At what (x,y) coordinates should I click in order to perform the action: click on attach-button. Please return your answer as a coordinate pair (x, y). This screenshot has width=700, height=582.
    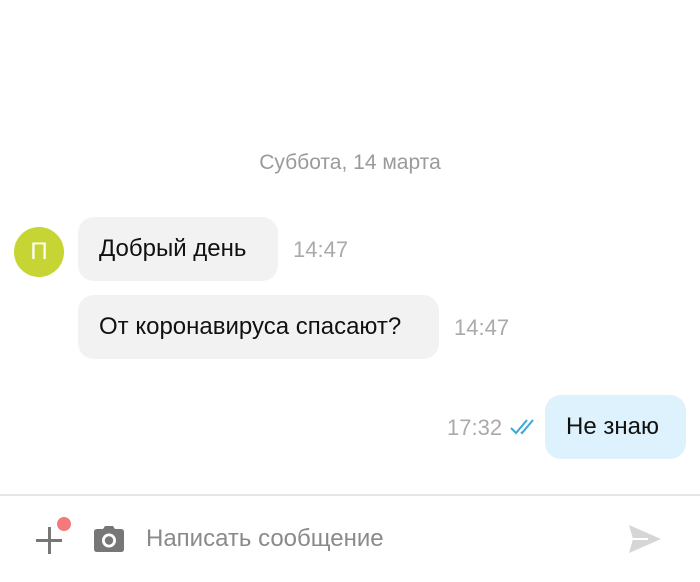
    Looking at the image, I should click on (52, 539).